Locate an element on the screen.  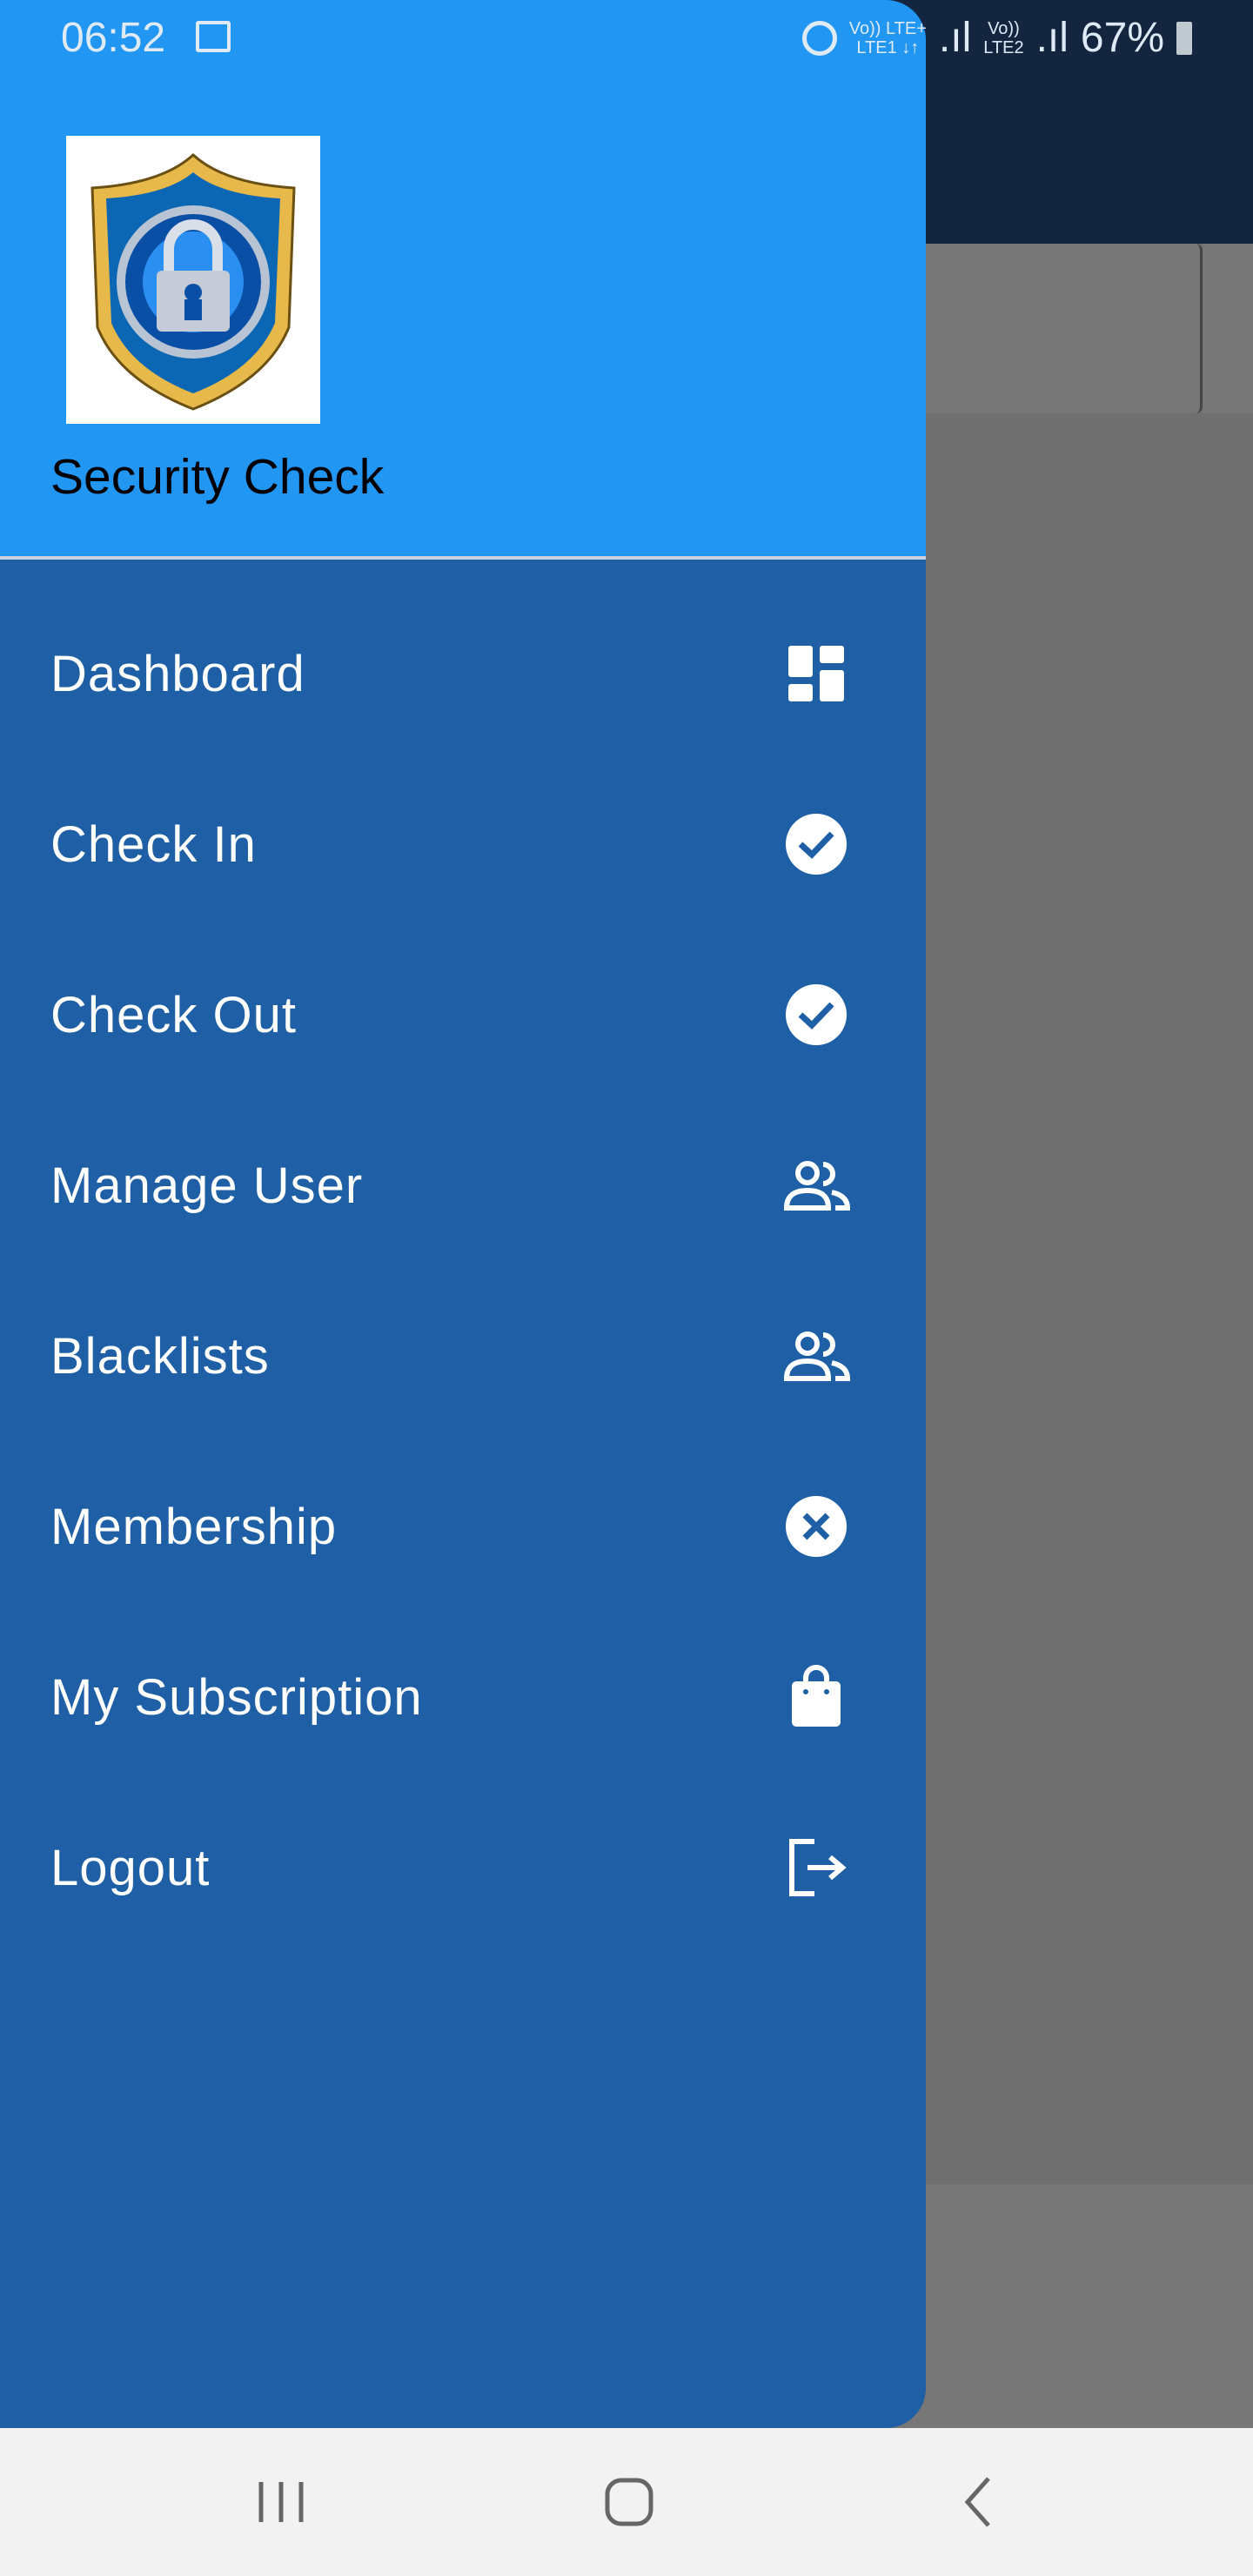
gallery-notification-icon is located at coordinates (213, 37).